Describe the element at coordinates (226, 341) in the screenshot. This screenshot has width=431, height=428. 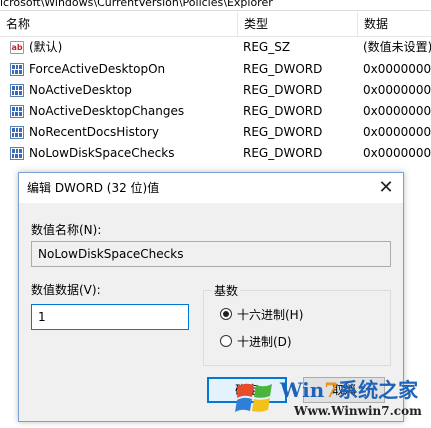
I see `radio-unselected-icon` at that location.